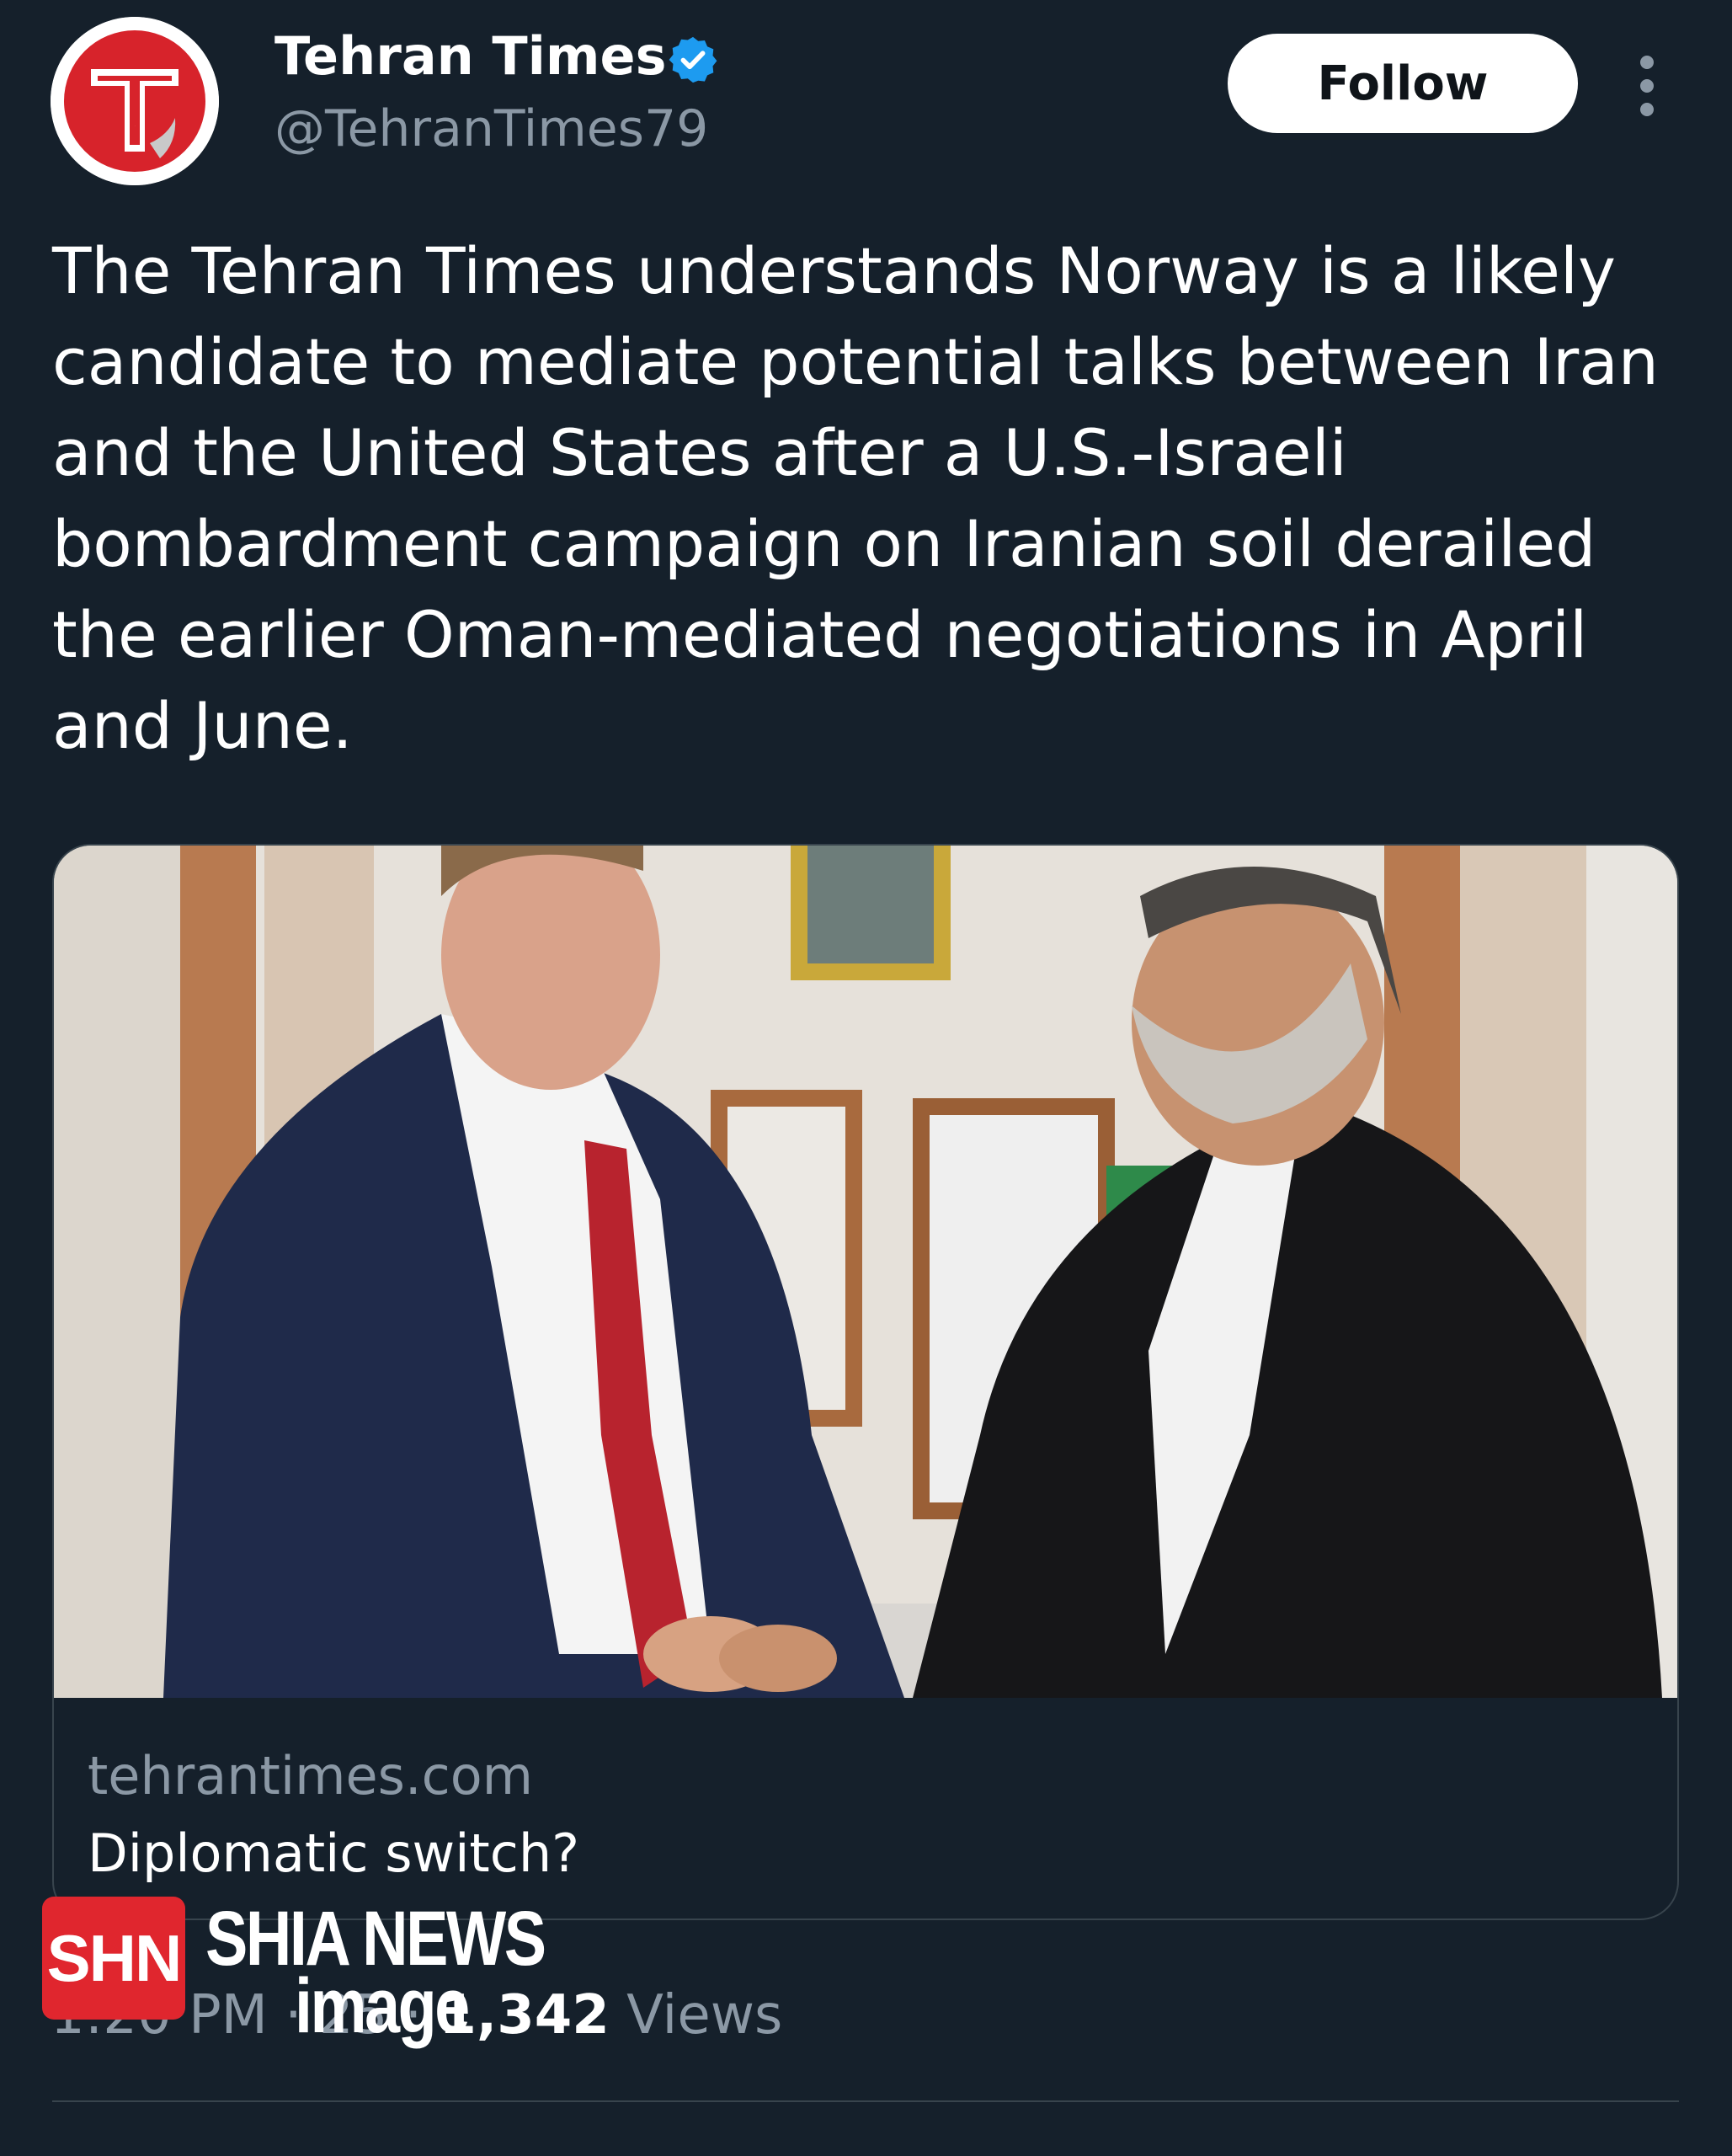  I want to click on views-label: Views, so click(705, 2015).